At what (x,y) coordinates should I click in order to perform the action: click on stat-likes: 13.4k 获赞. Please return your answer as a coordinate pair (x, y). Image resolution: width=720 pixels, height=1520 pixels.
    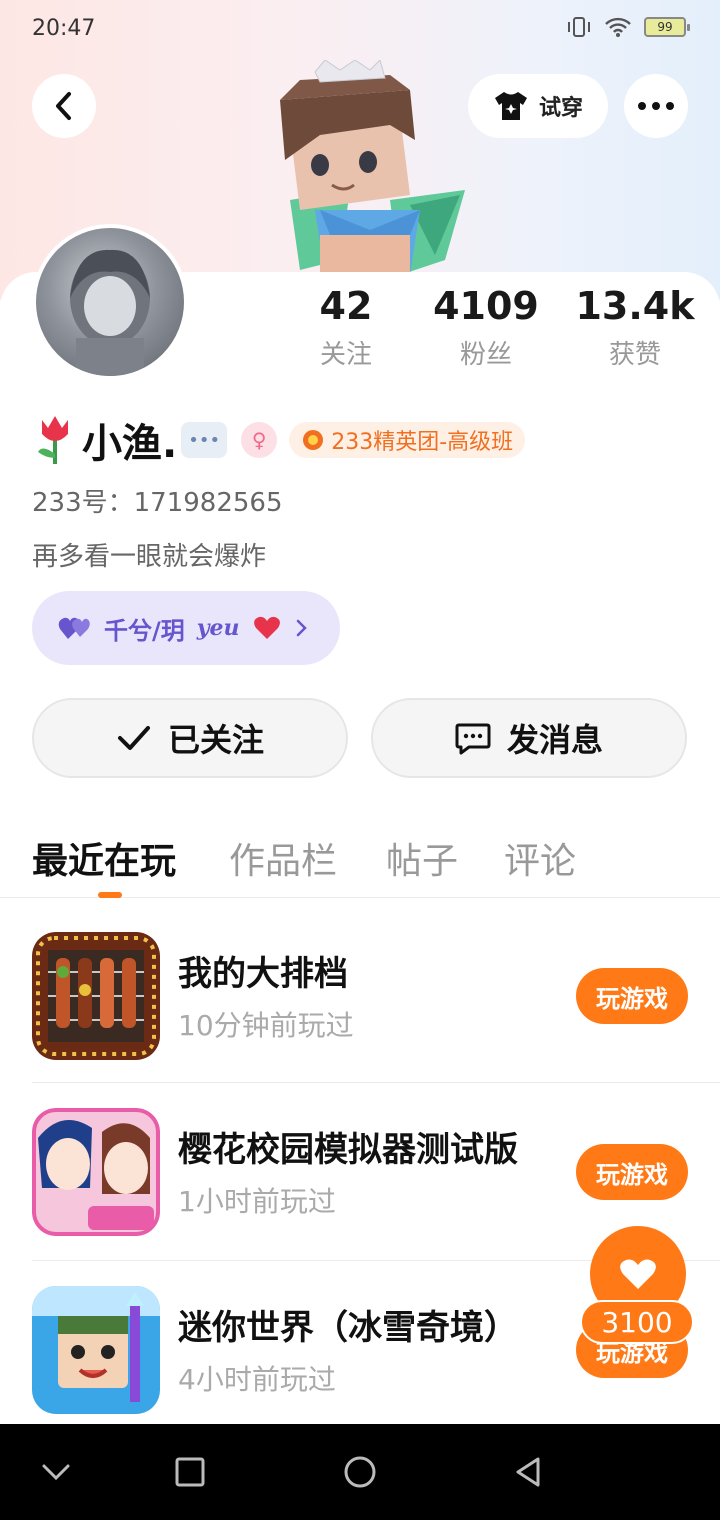
    Looking at the image, I should click on (635, 327).